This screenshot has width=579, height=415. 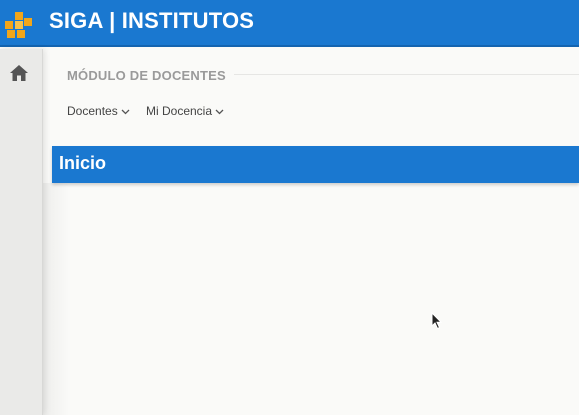 What do you see at coordinates (21, 232) in the screenshot?
I see `sidebar` at bounding box center [21, 232].